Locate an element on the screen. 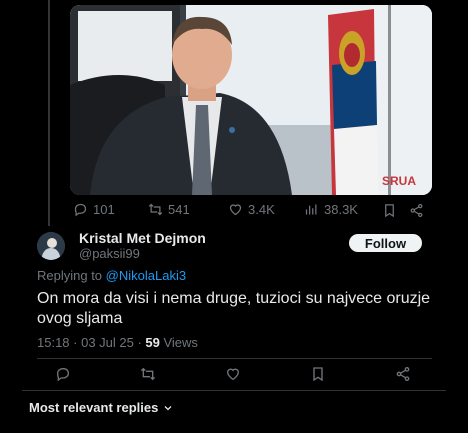 This screenshot has height=433, width=468. like-button is located at coordinates (233, 374).